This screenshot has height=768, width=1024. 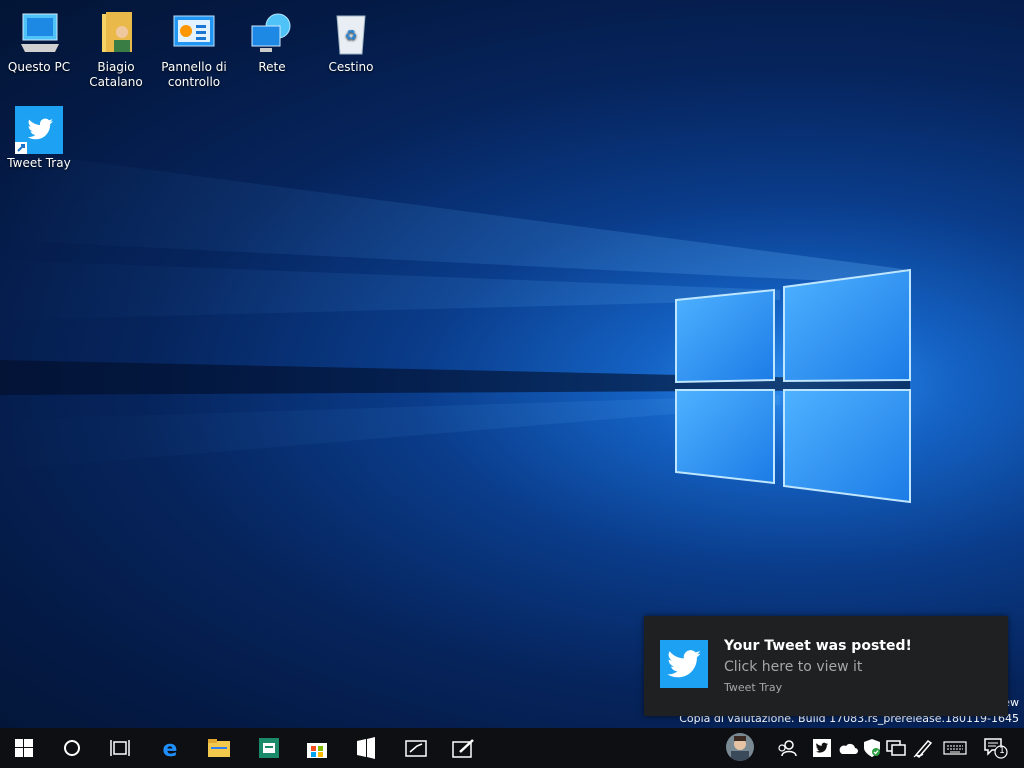 I want to click on task-view-icon, so click(x=120, y=748).